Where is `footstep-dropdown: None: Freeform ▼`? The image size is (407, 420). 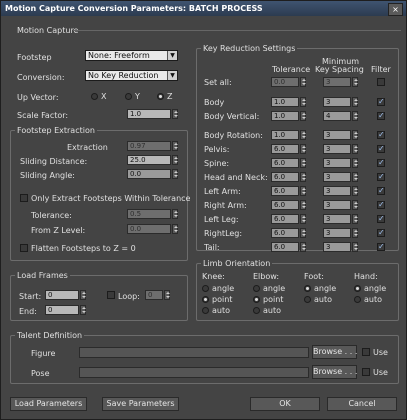
footstep-dropdown: None: Freeform ▼ is located at coordinates (131, 55).